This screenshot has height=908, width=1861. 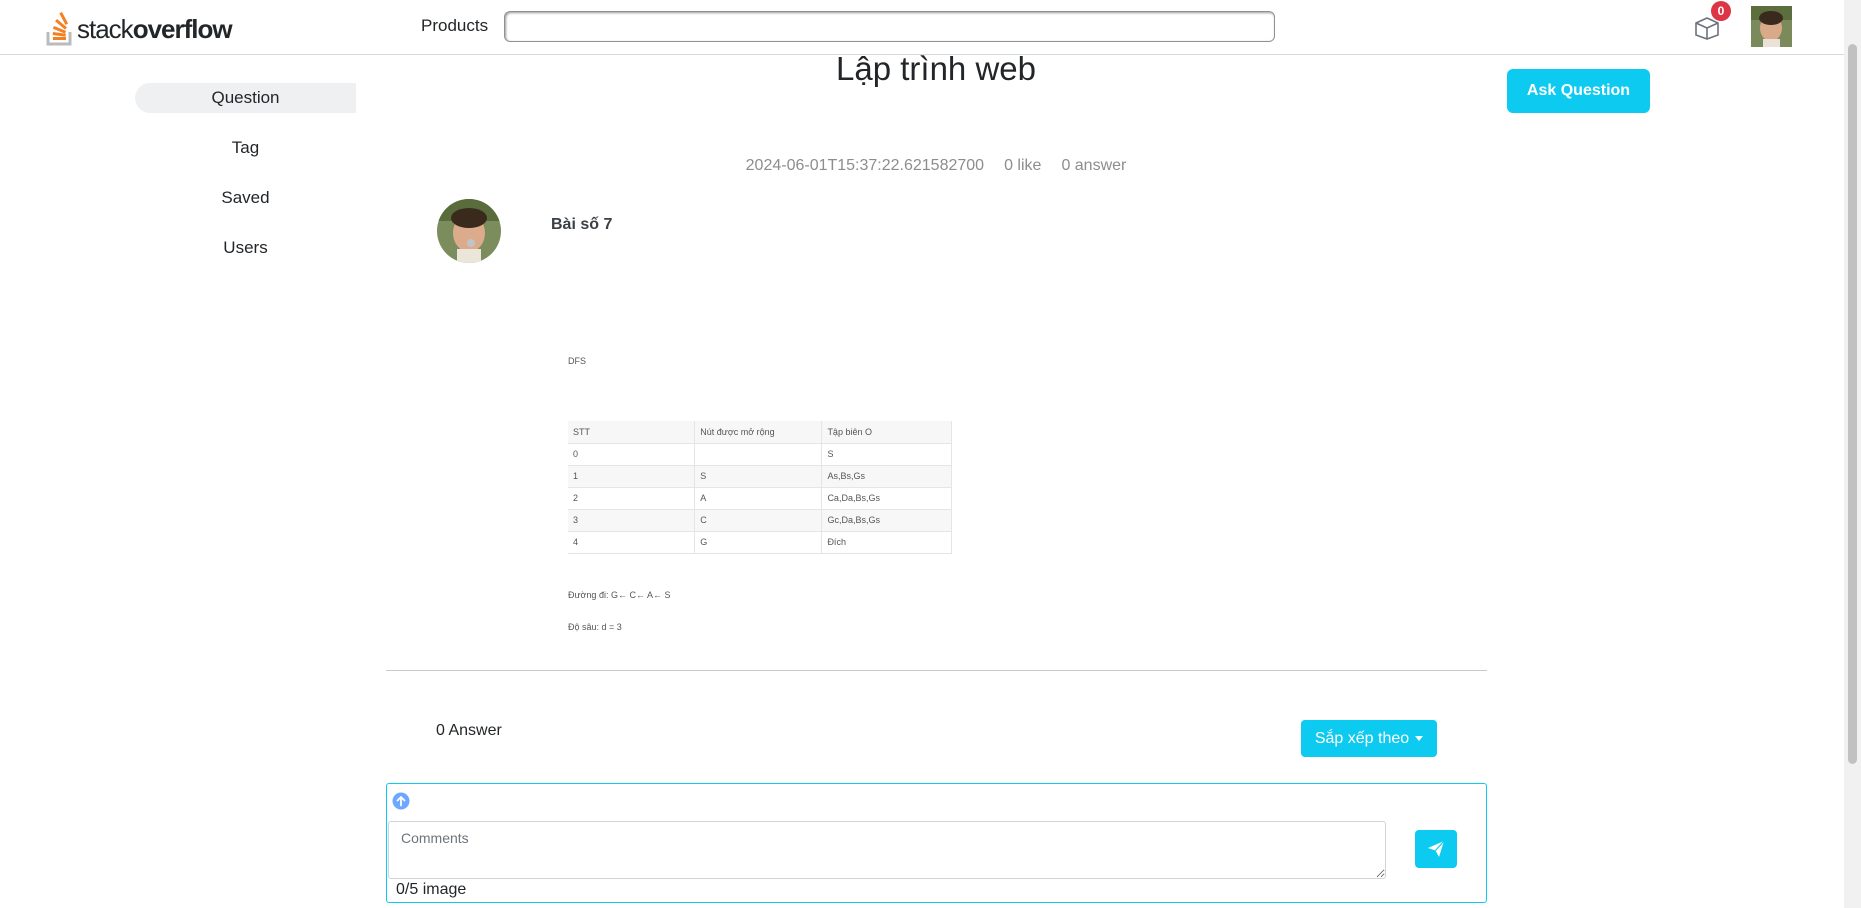 I want to click on table-cell: G, so click(x=758, y=542).